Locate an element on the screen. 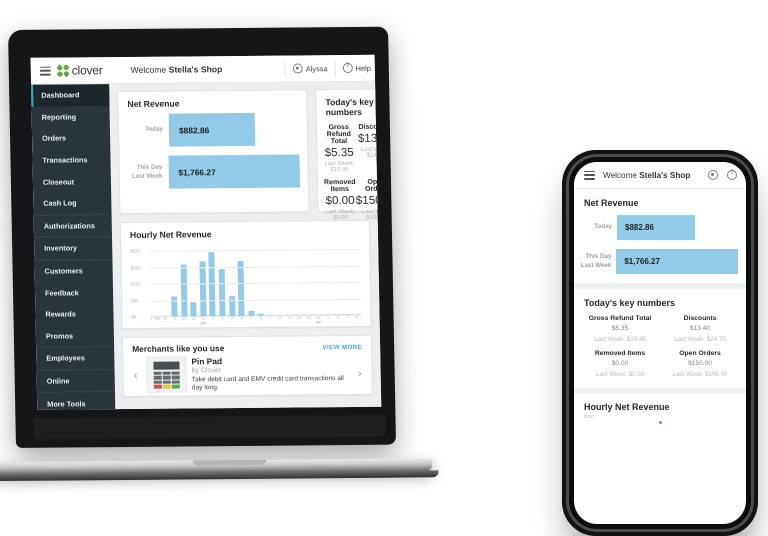 The image size is (768, 536). sidebar-item-dashboard: Dashboard is located at coordinates (70, 95).